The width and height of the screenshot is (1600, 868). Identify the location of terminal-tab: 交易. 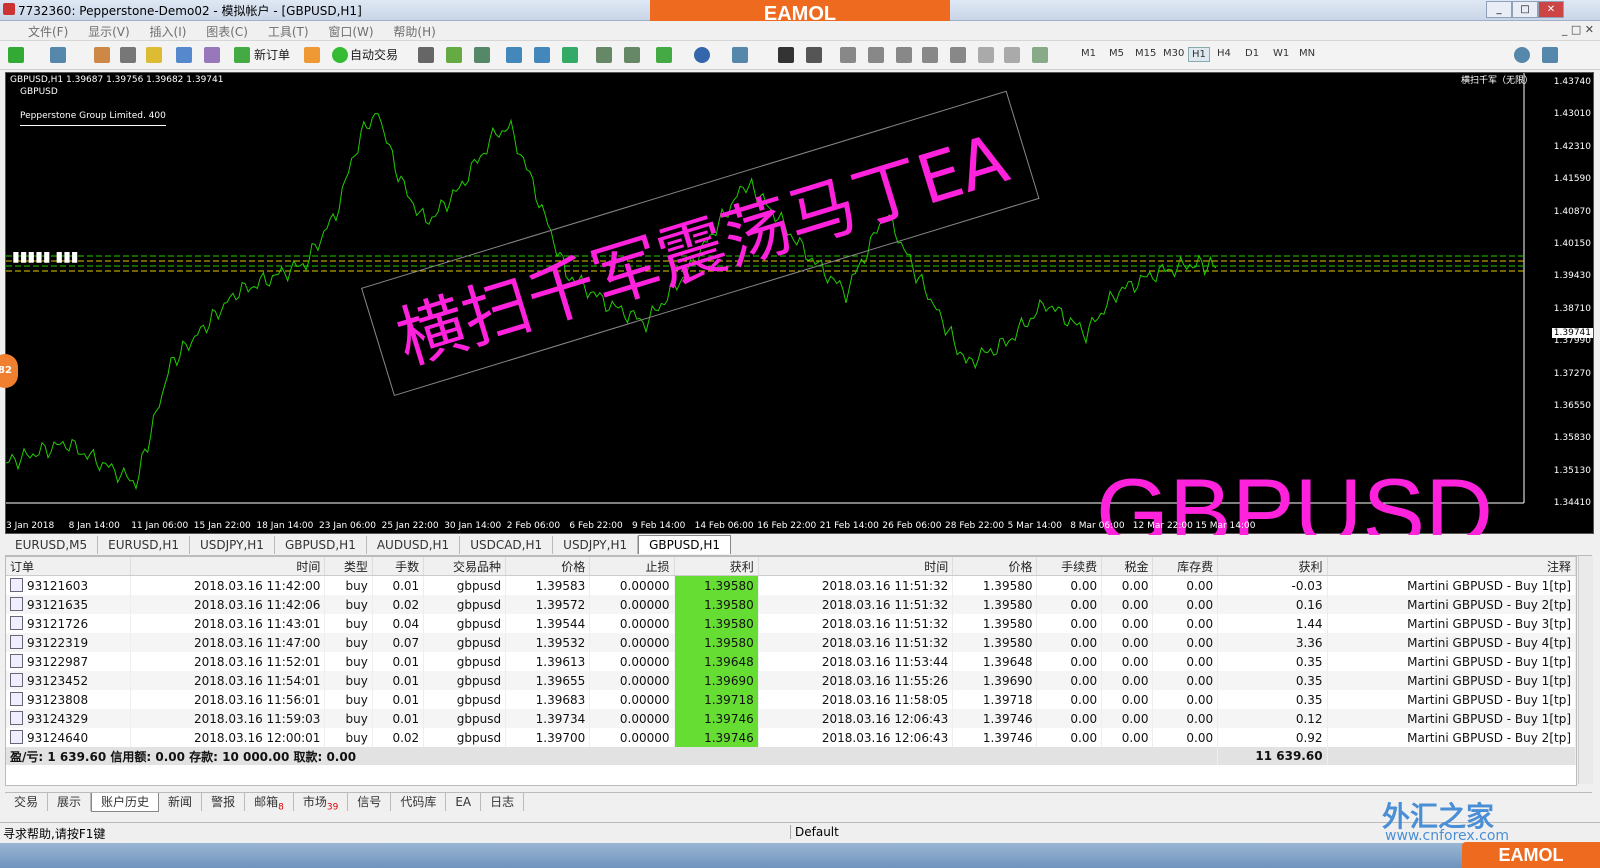
(27, 802).